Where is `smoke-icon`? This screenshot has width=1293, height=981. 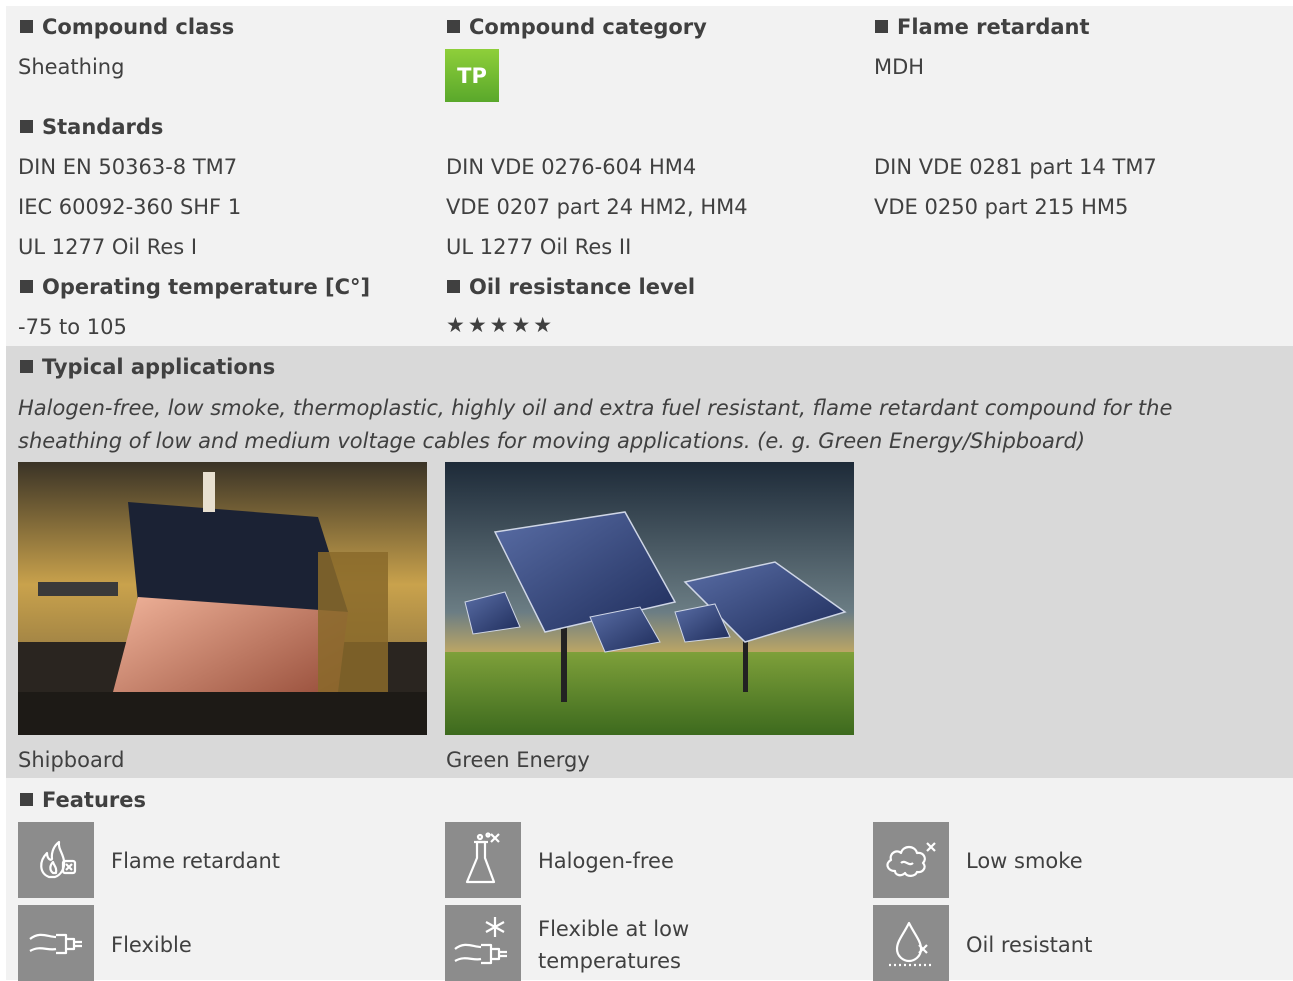 smoke-icon is located at coordinates (911, 860).